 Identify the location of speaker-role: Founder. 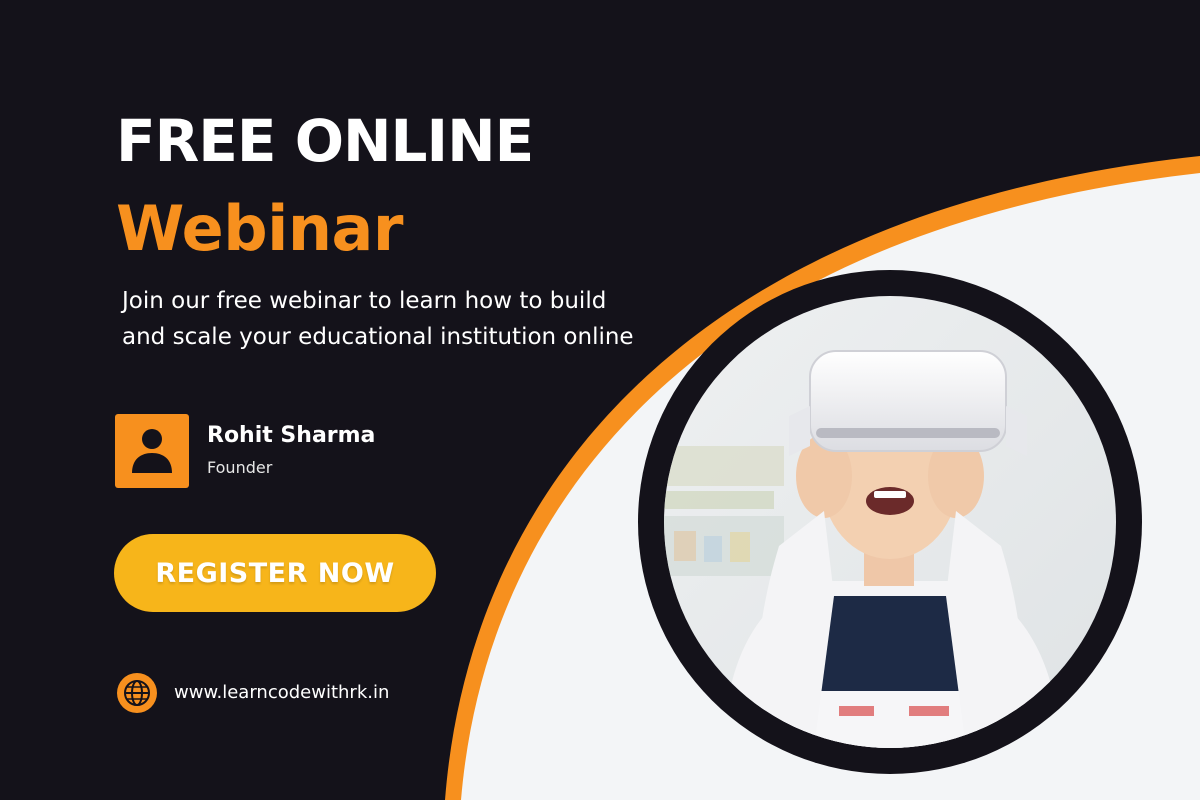
(240, 467).